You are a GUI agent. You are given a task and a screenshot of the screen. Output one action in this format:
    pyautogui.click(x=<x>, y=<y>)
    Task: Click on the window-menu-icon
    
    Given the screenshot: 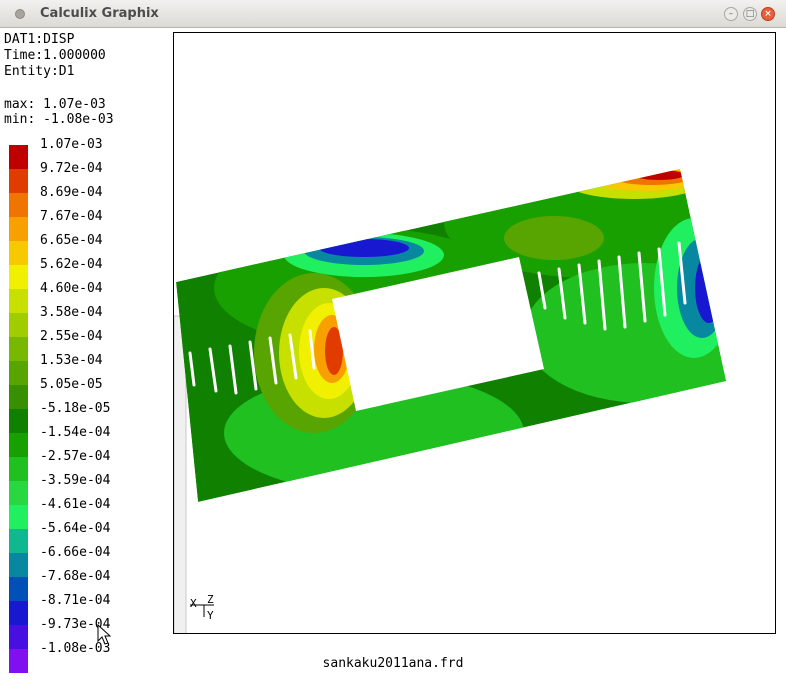 What is the action you would take?
    pyautogui.click(x=20, y=14)
    